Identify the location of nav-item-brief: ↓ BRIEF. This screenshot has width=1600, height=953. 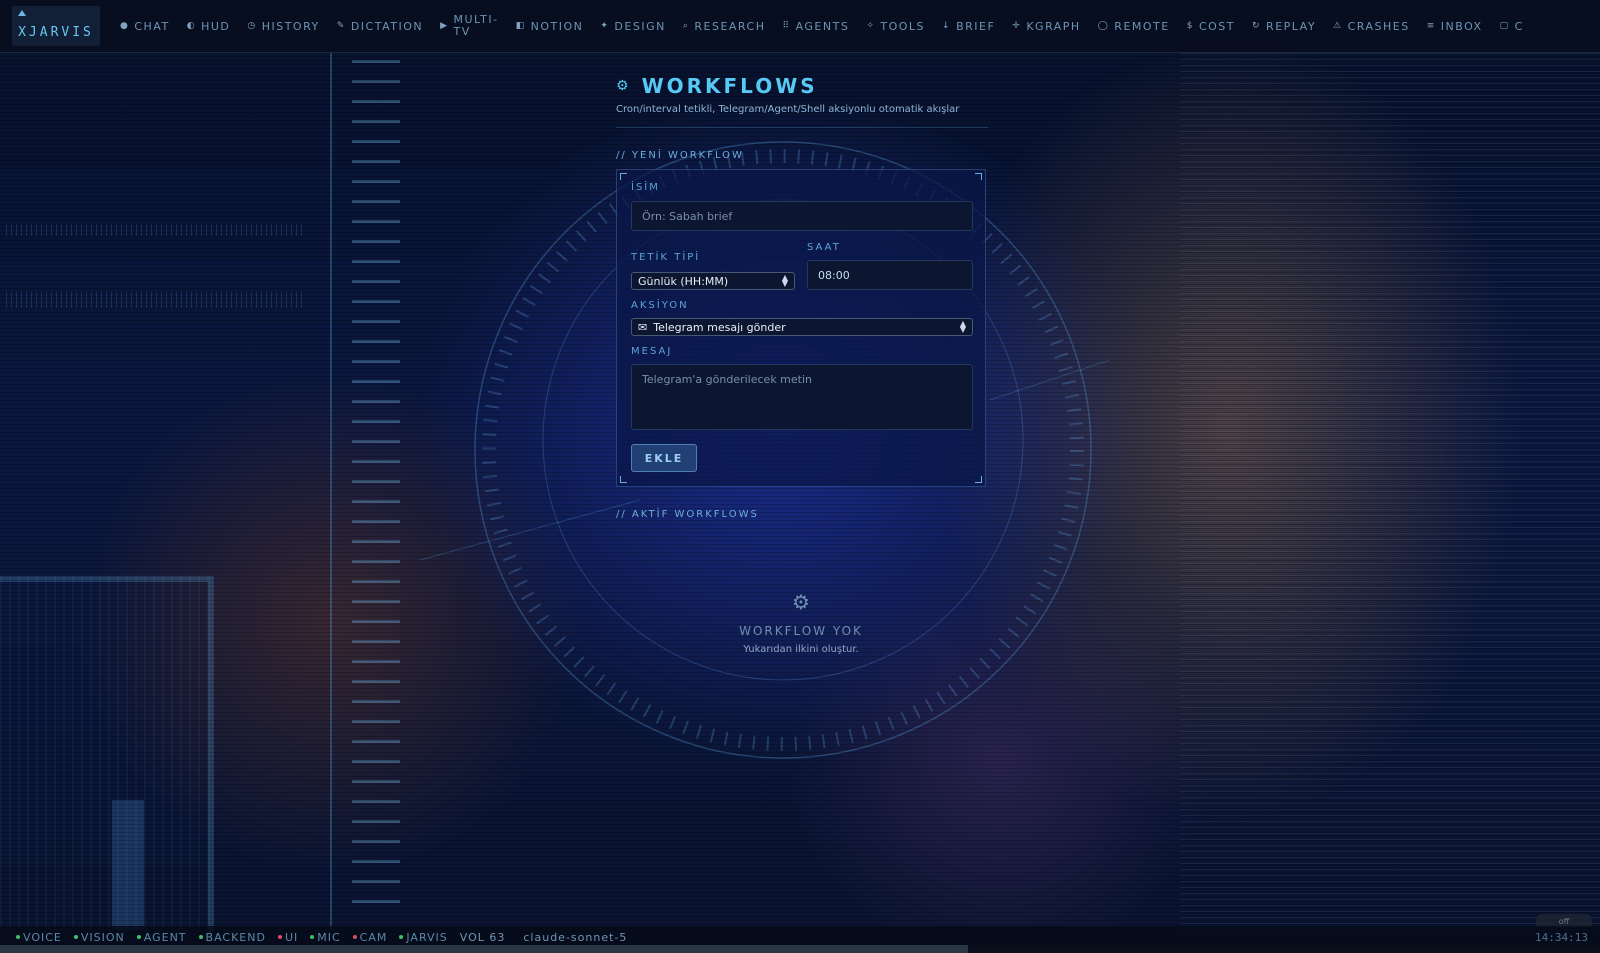
(968, 26).